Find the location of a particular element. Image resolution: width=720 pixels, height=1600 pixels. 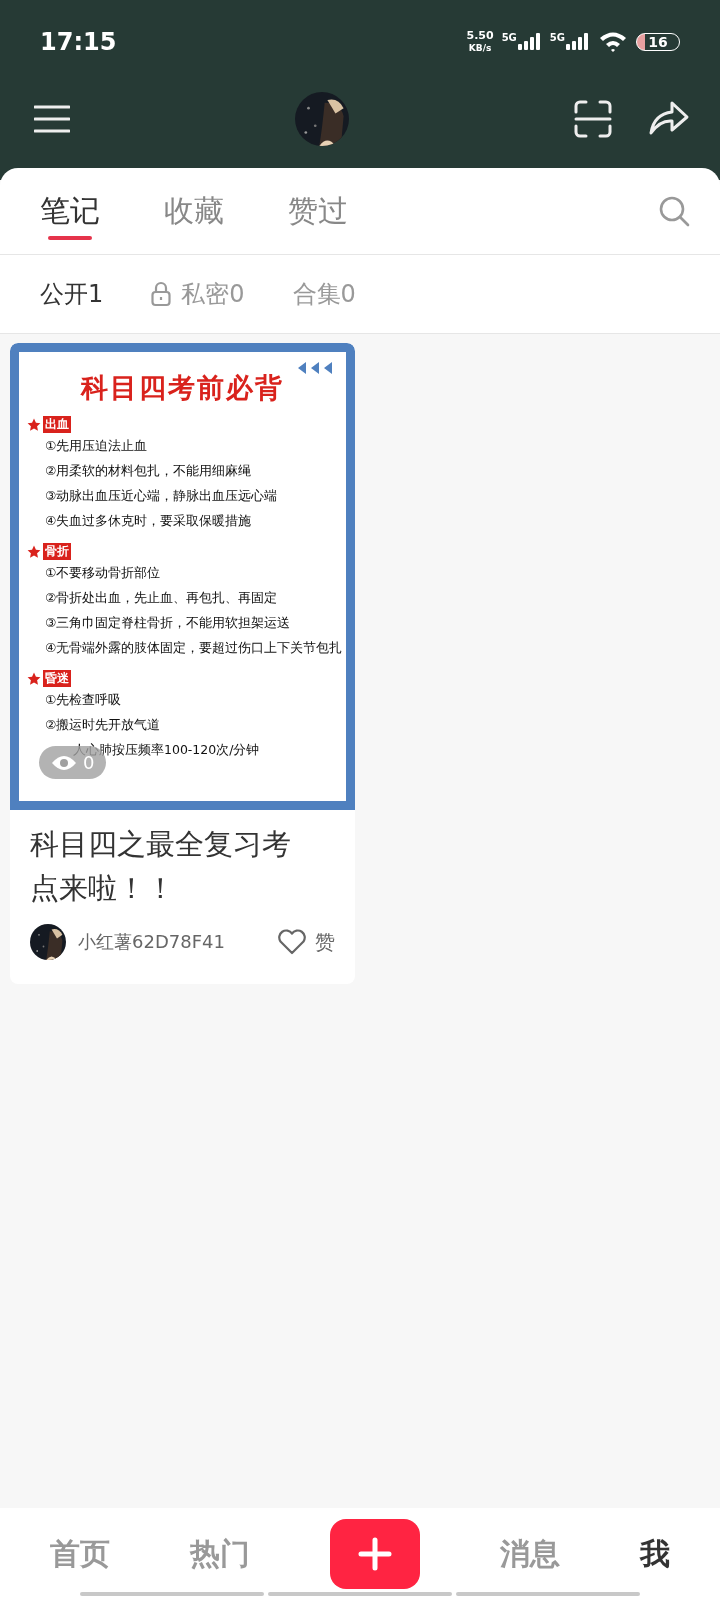

plus-icon is located at coordinates (375, 1554).